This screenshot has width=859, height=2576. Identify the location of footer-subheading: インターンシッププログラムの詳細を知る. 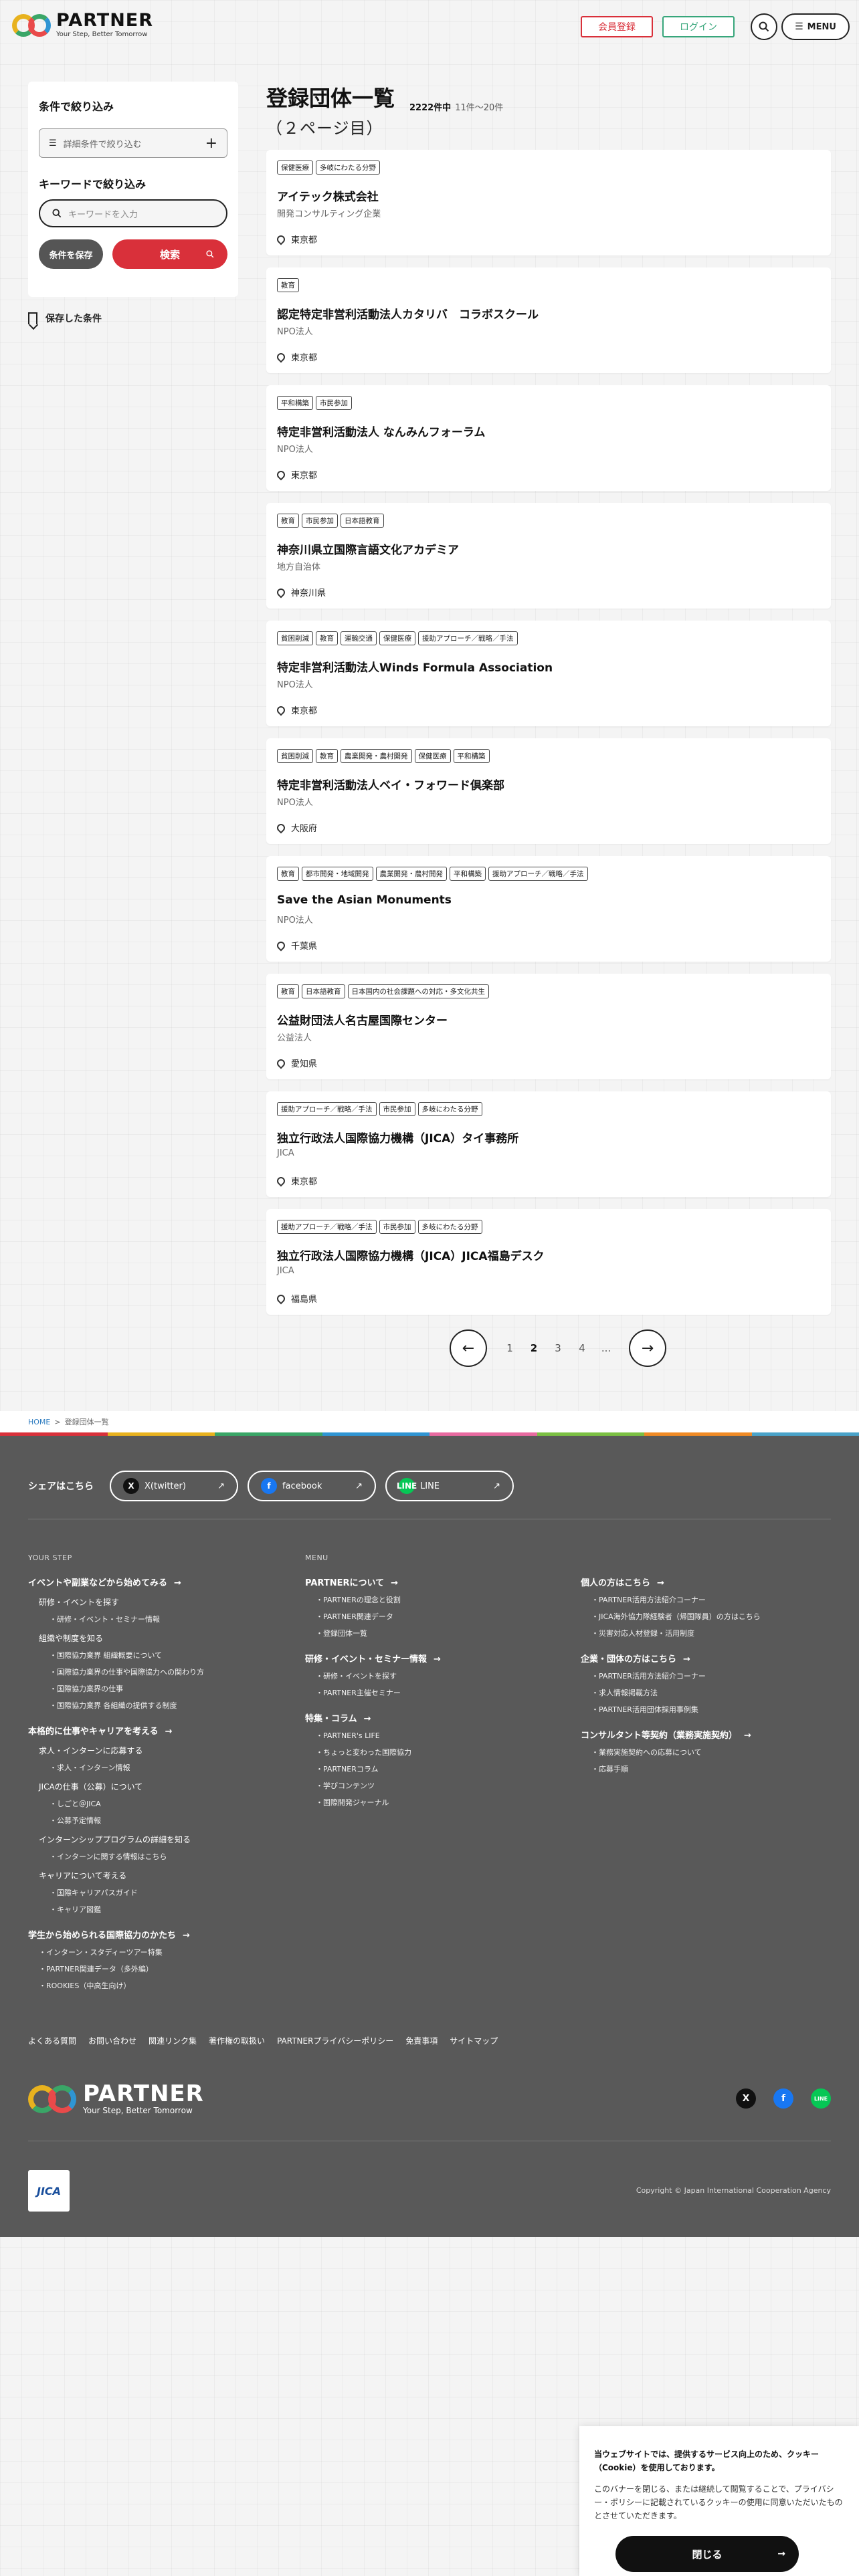
(121, 1840).